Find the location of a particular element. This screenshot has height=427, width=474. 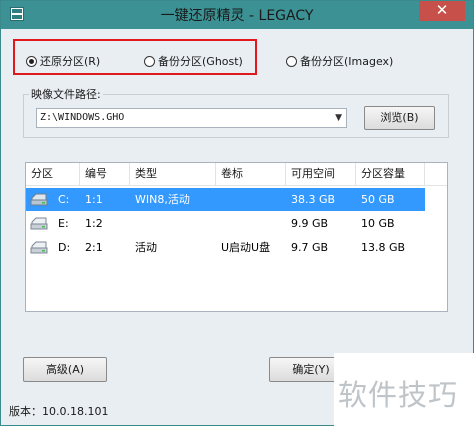

image-path-label: 映像文件路径: is located at coordinates (66, 94).